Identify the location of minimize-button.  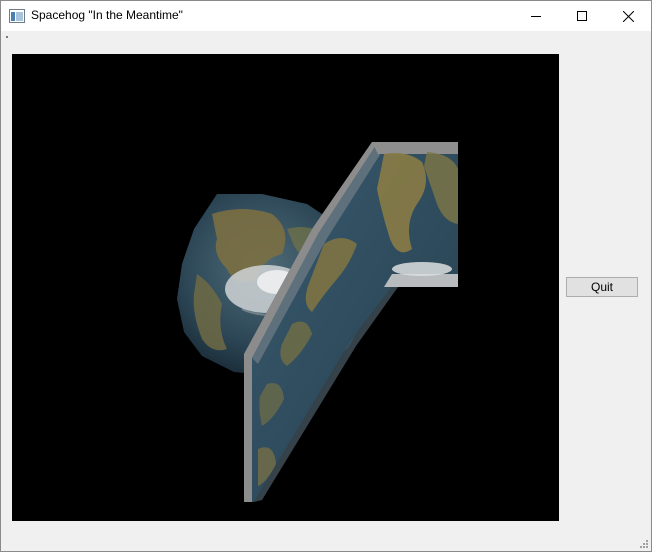
(536, 16).